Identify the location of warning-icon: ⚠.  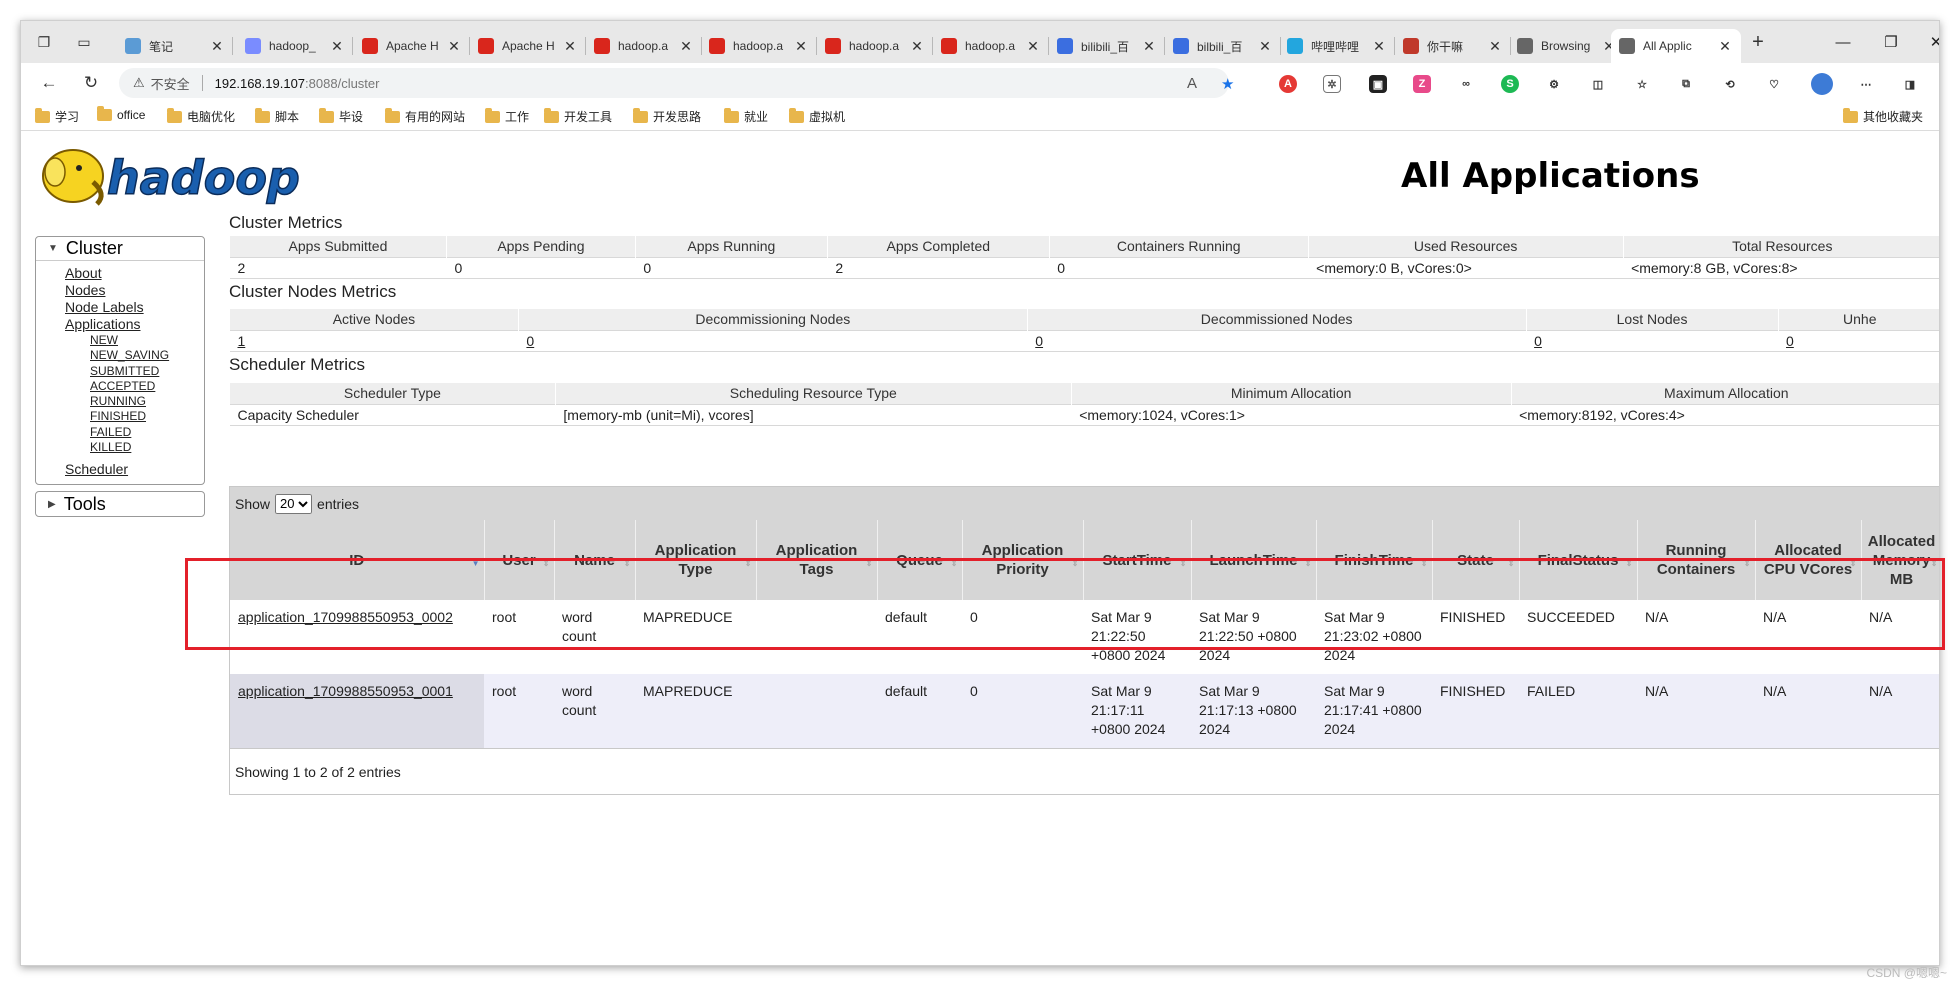
(139, 83).